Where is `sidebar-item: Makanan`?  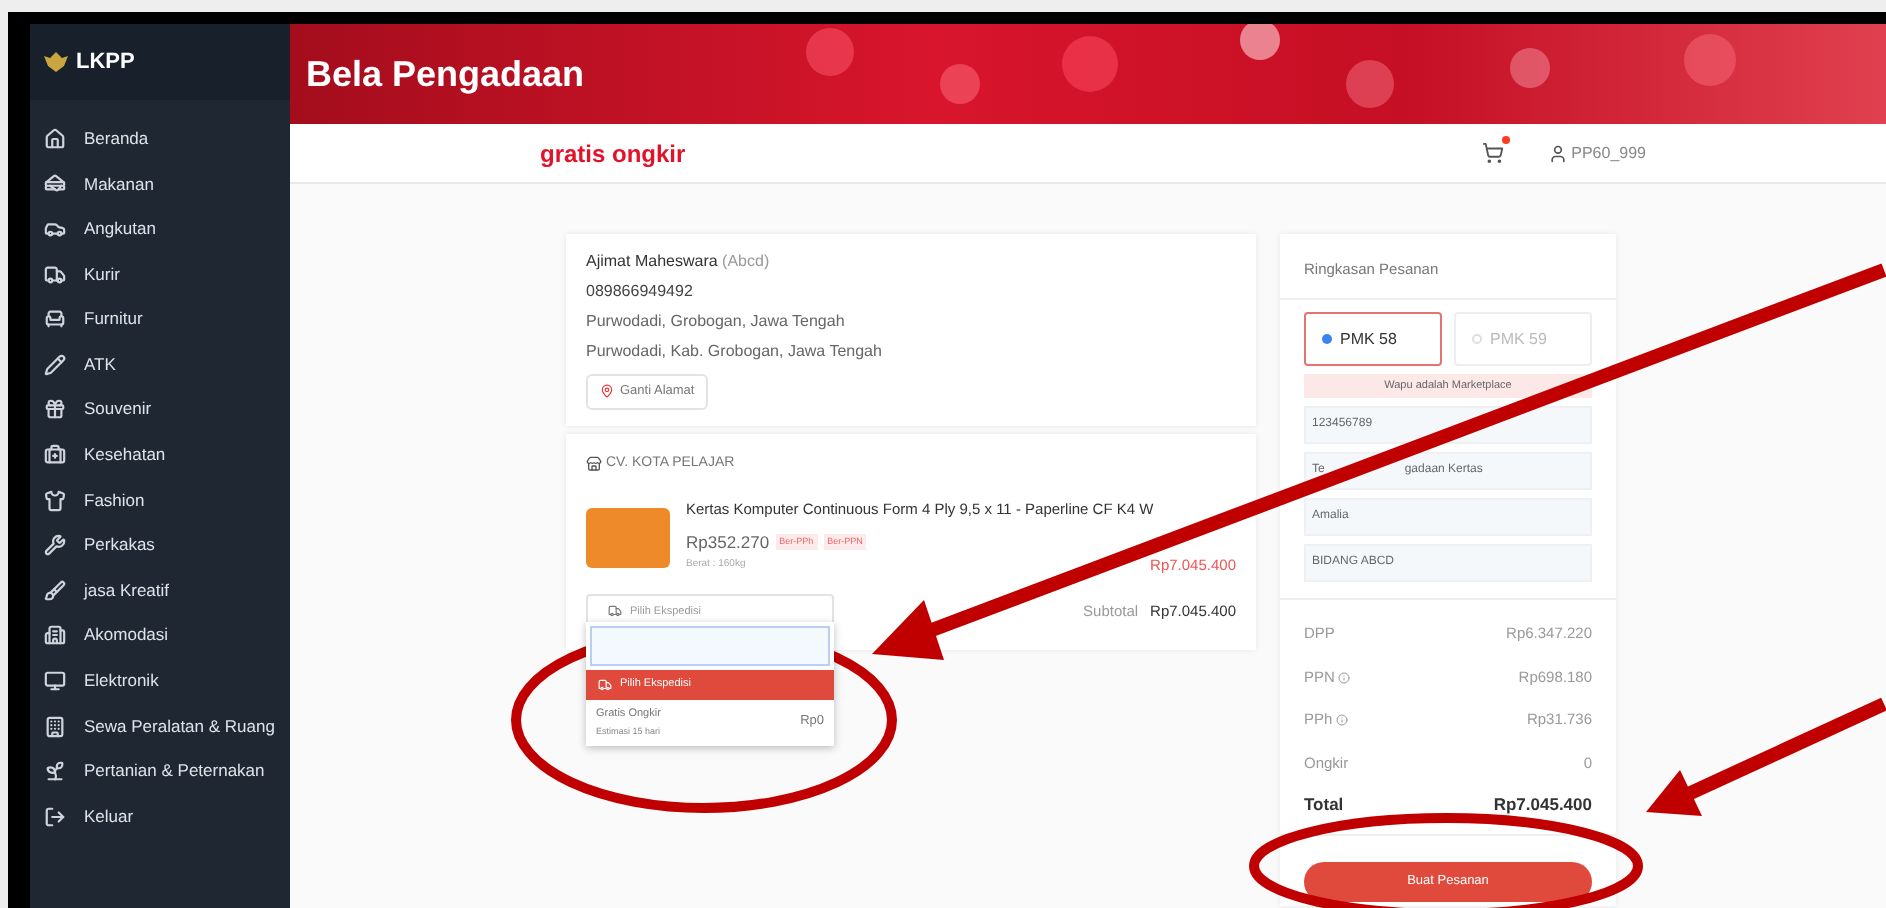
sidebar-item: Makanan is located at coordinates (160, 184).